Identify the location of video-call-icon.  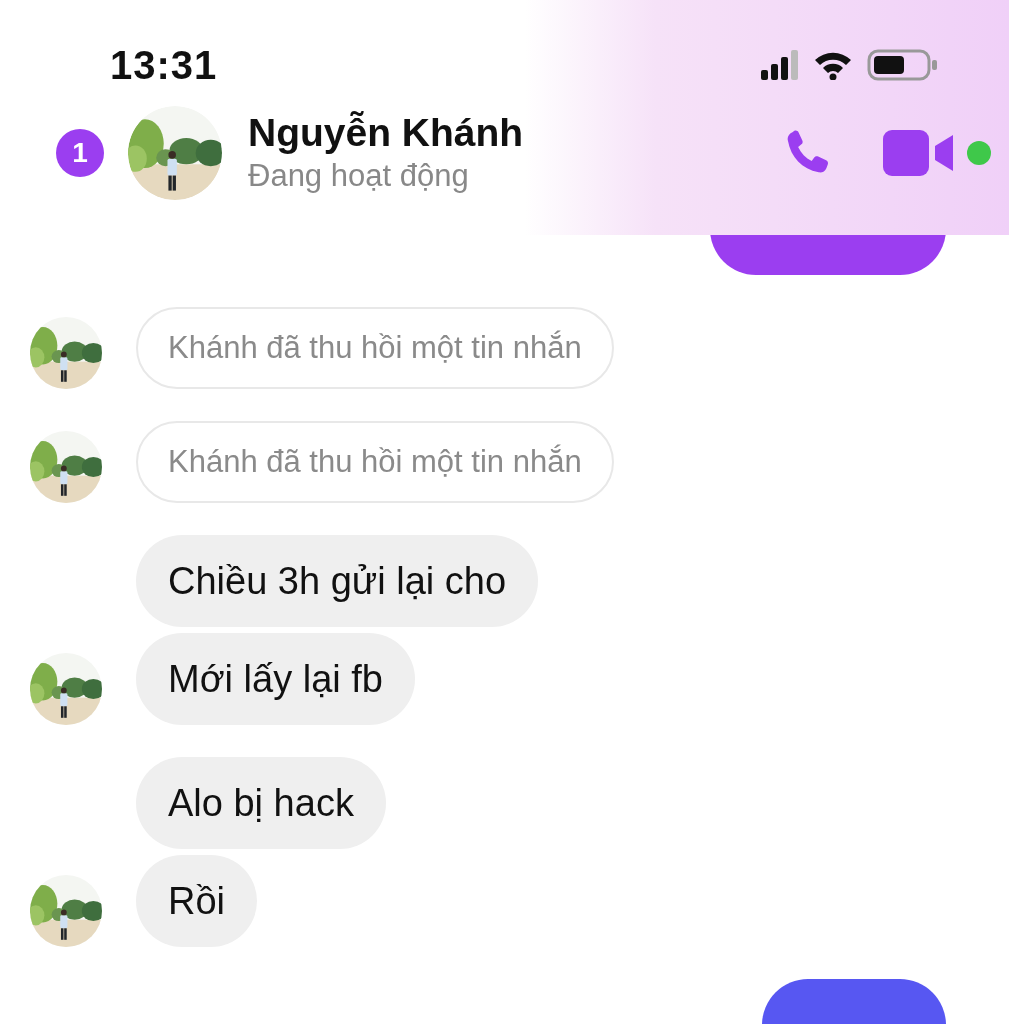
(919, 152).